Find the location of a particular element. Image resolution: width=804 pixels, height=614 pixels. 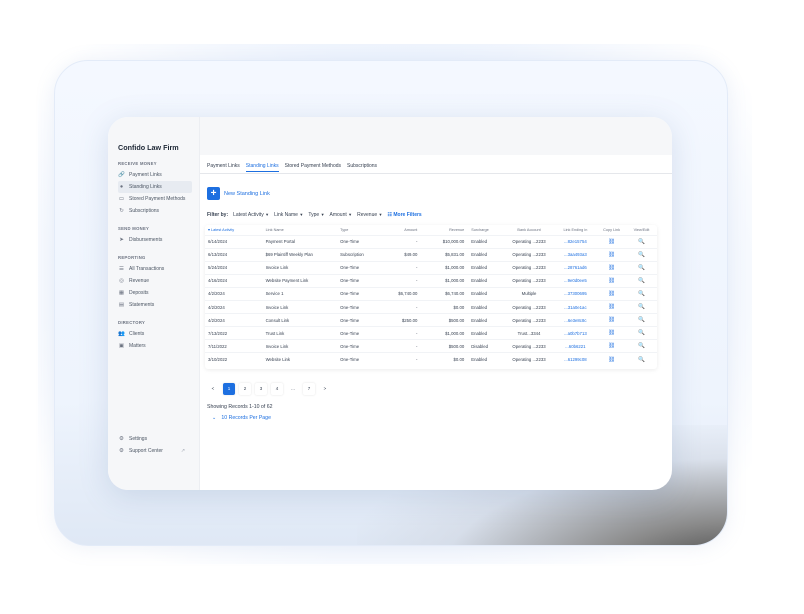

cell-link-ending: ...3aa493a3 is located at coordinates (575, 254).